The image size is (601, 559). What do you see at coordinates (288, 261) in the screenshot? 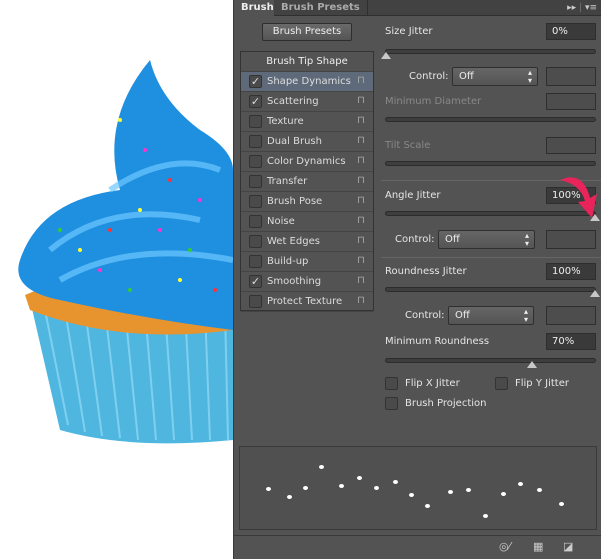
I see `list-item-label: Build-up` at bounding box center [288, 261].